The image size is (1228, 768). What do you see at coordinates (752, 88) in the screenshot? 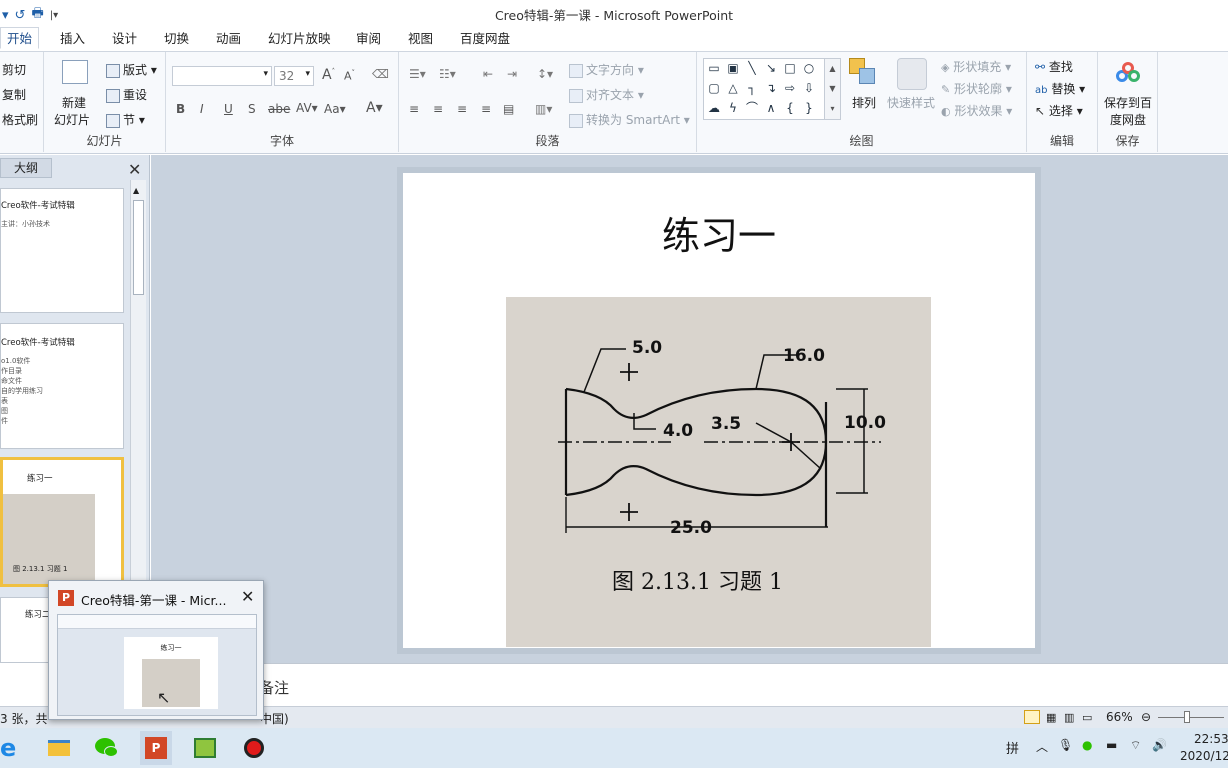
I see `elbow-connector-shape-icon: ┐` at bounding box center [752, 88].